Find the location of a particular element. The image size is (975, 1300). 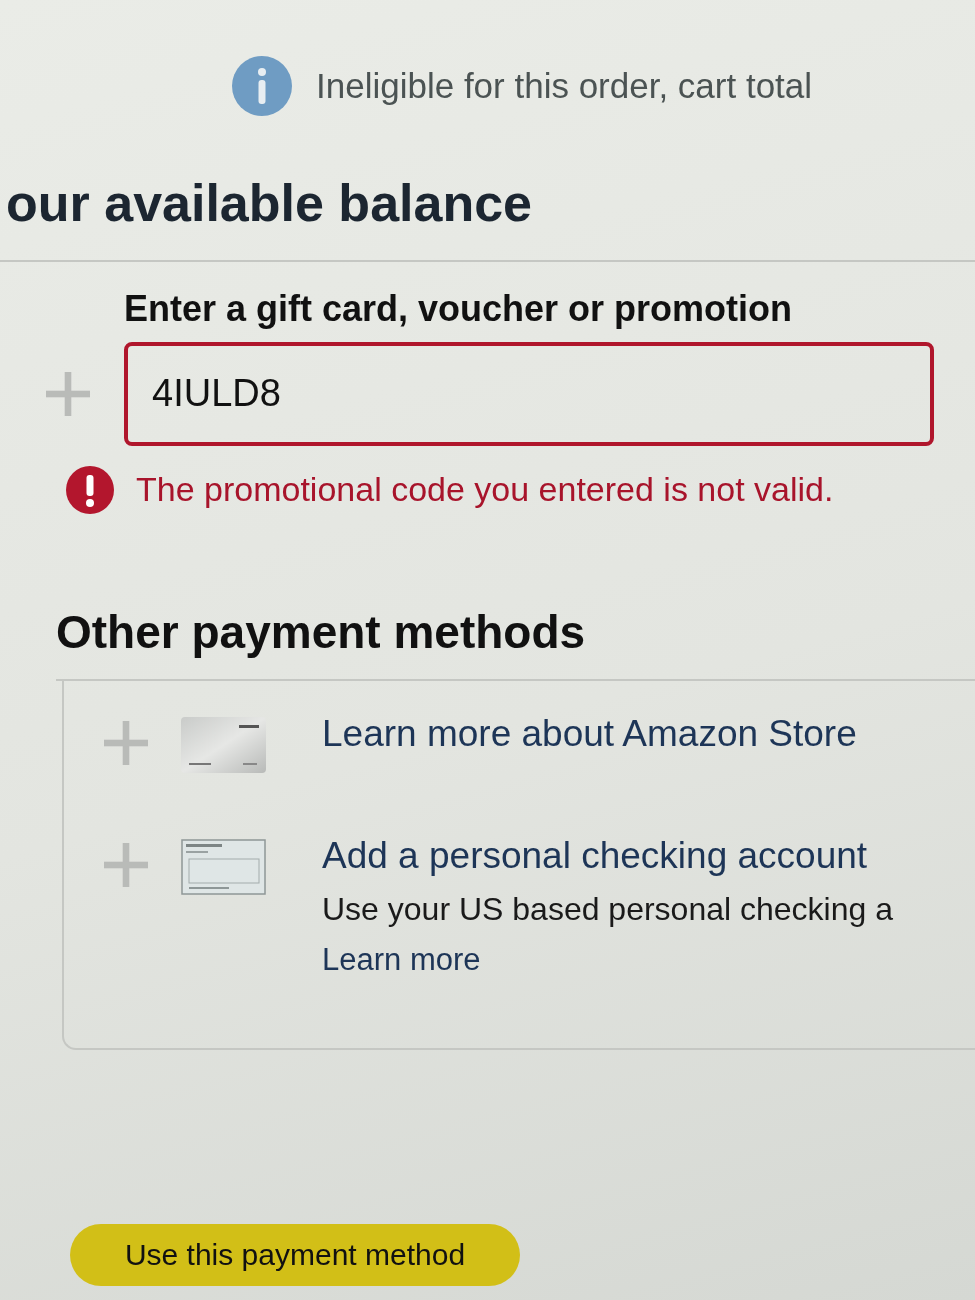

section-heading: Other payment methods is located at coordinates (321, 632).